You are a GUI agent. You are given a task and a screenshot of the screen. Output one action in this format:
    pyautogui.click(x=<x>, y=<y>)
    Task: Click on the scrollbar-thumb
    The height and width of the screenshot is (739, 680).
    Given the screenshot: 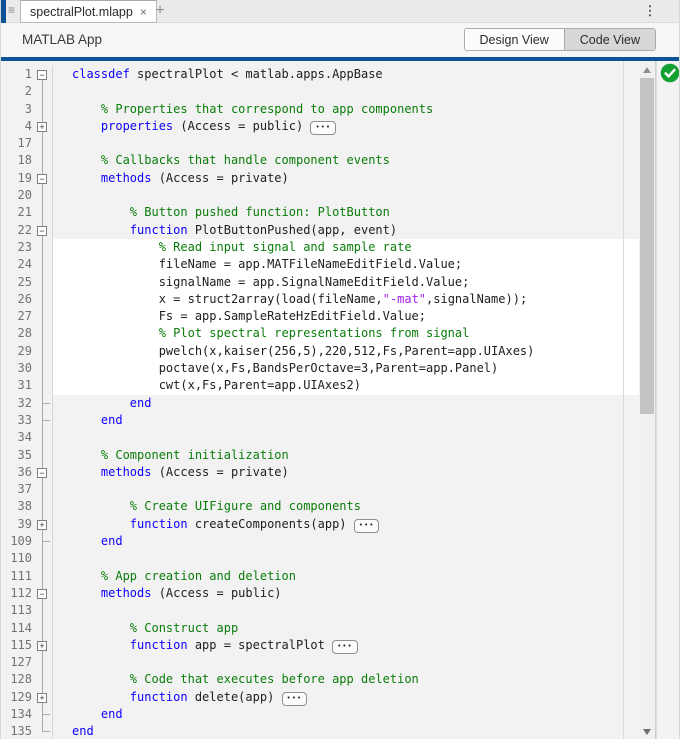 What is the action you would take?
    pyautogui.click(x=647, y=246)
    